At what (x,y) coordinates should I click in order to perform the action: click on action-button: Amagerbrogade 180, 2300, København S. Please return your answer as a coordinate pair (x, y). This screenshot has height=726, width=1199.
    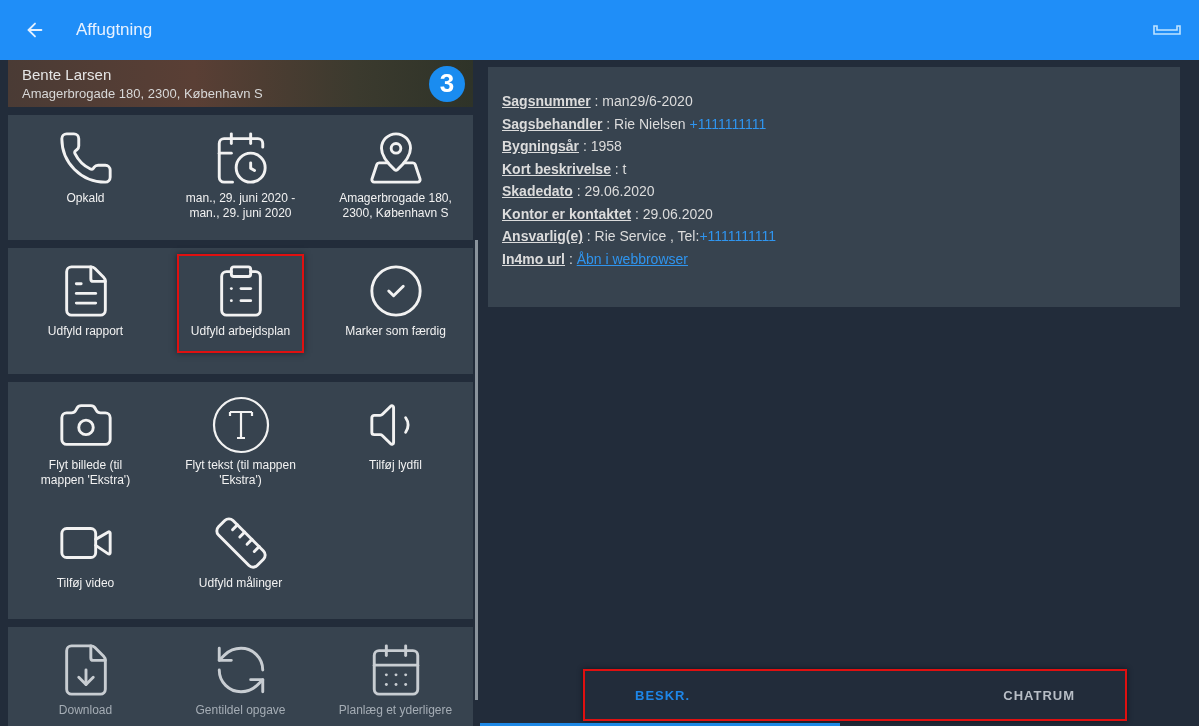
    Looking at the image, I should click on (395, 178).